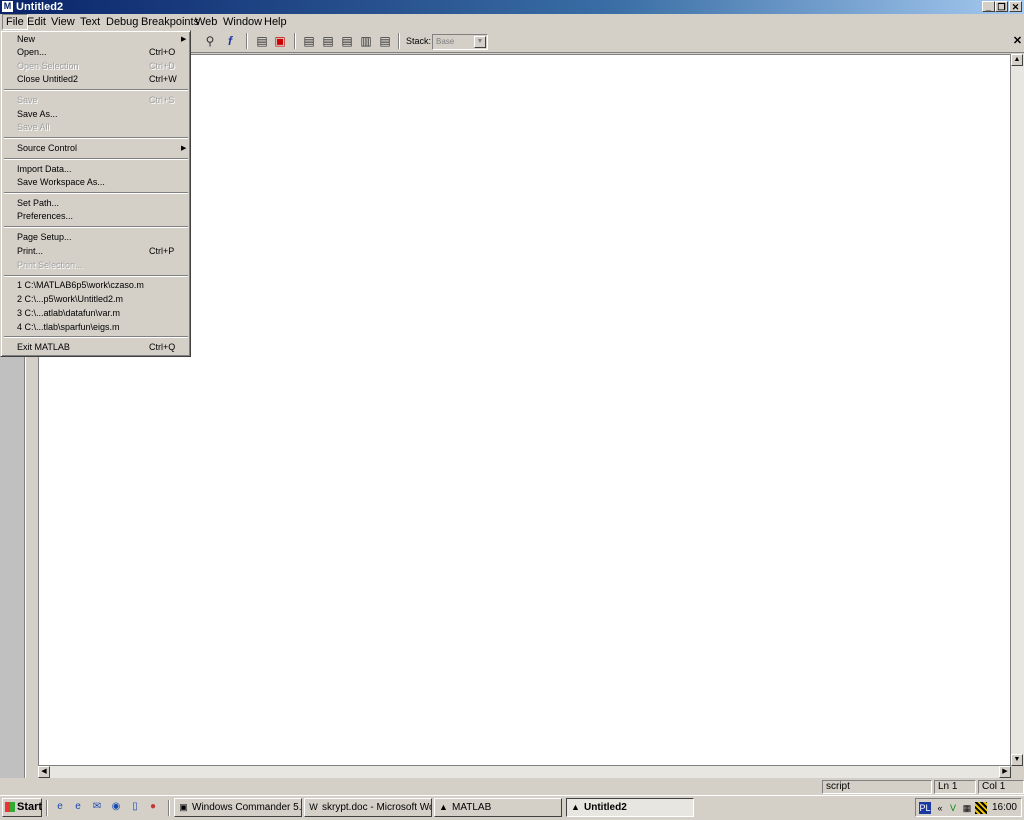  Describe the element at coordinates (163, 79) in the screenshot. I see `menu-item-shortcut: Ctrl+W` at that location.